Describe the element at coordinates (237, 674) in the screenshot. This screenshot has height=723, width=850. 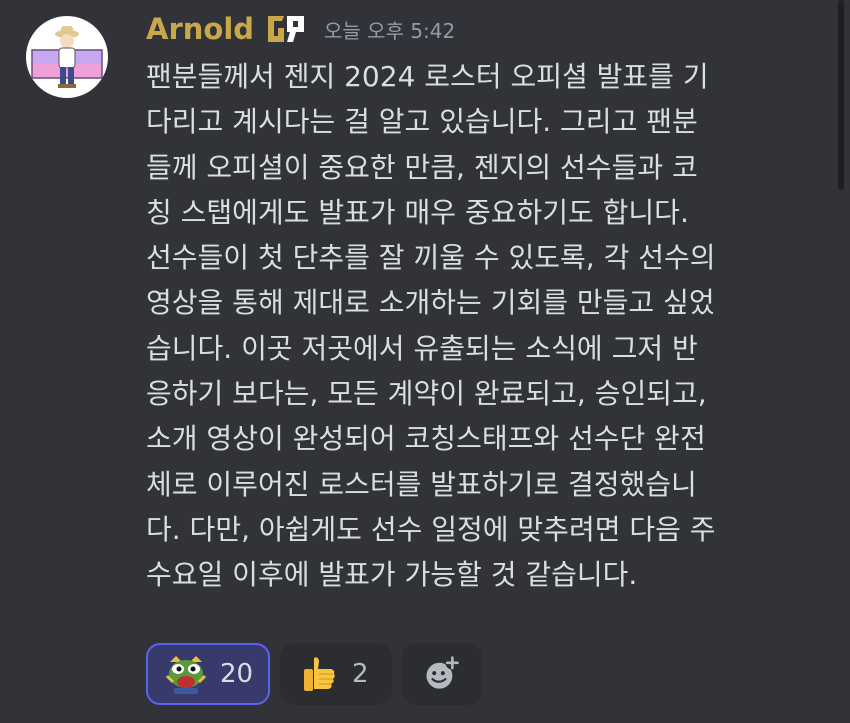
I see `reaction-count: 20` at that location.